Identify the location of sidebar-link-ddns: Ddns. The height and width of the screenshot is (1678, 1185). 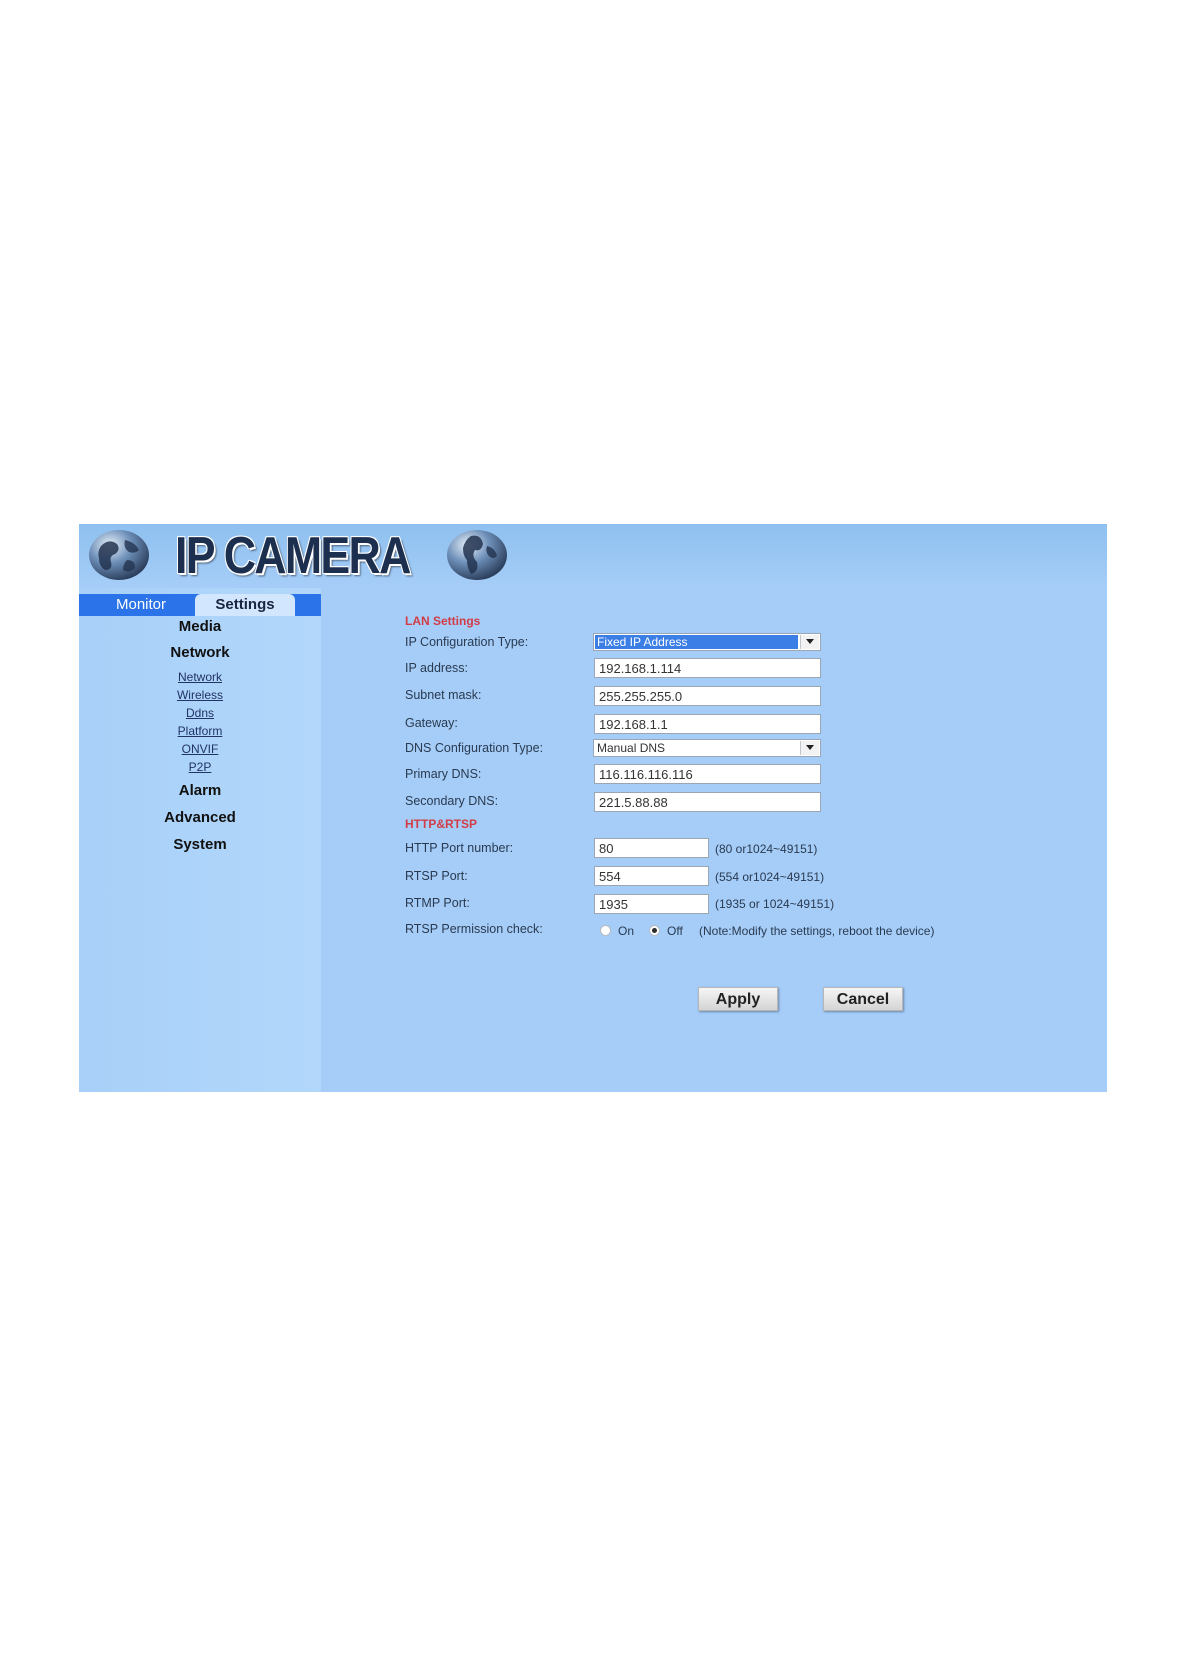
(200, 713).